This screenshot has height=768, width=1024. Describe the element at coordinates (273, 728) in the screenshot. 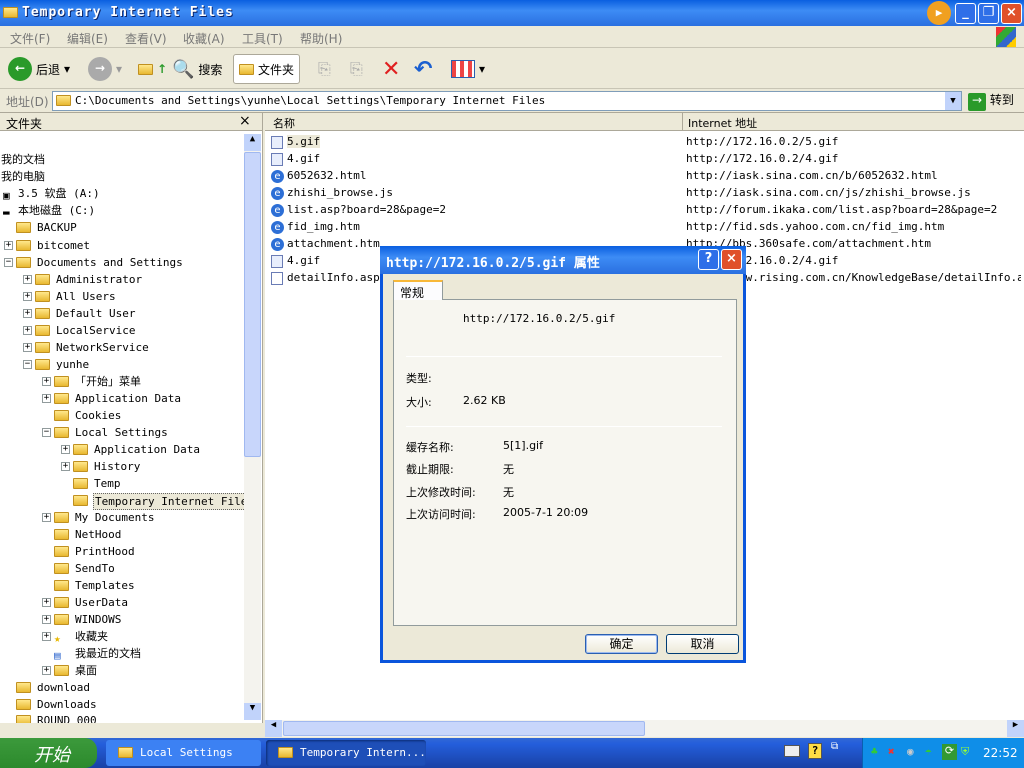

I see `scroll-left-button: ◀` at that location.